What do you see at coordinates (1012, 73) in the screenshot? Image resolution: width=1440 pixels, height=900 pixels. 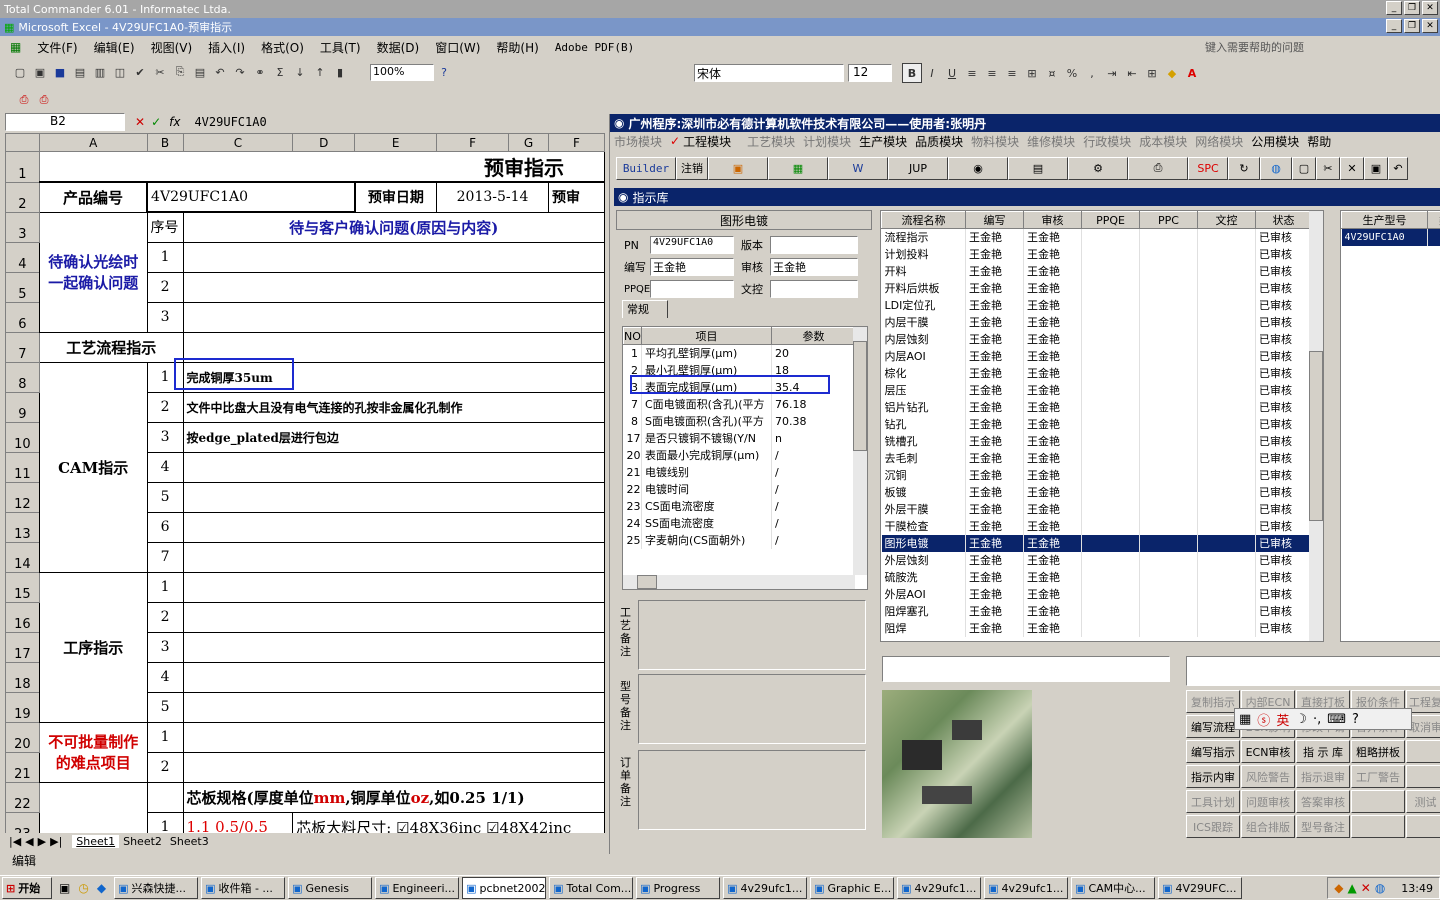 I see `align-right-icon: ≡` at bounding box center [1012, 73].